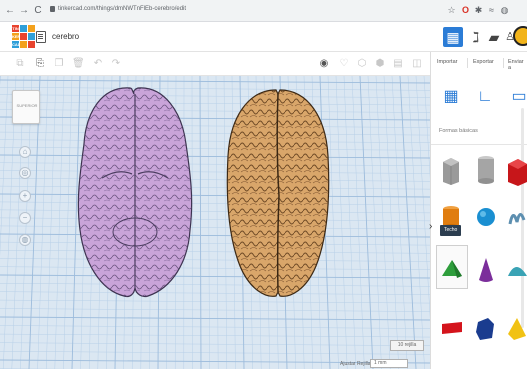  I want to click on view-cube-label: SUPERIOR, so click(27, 105).